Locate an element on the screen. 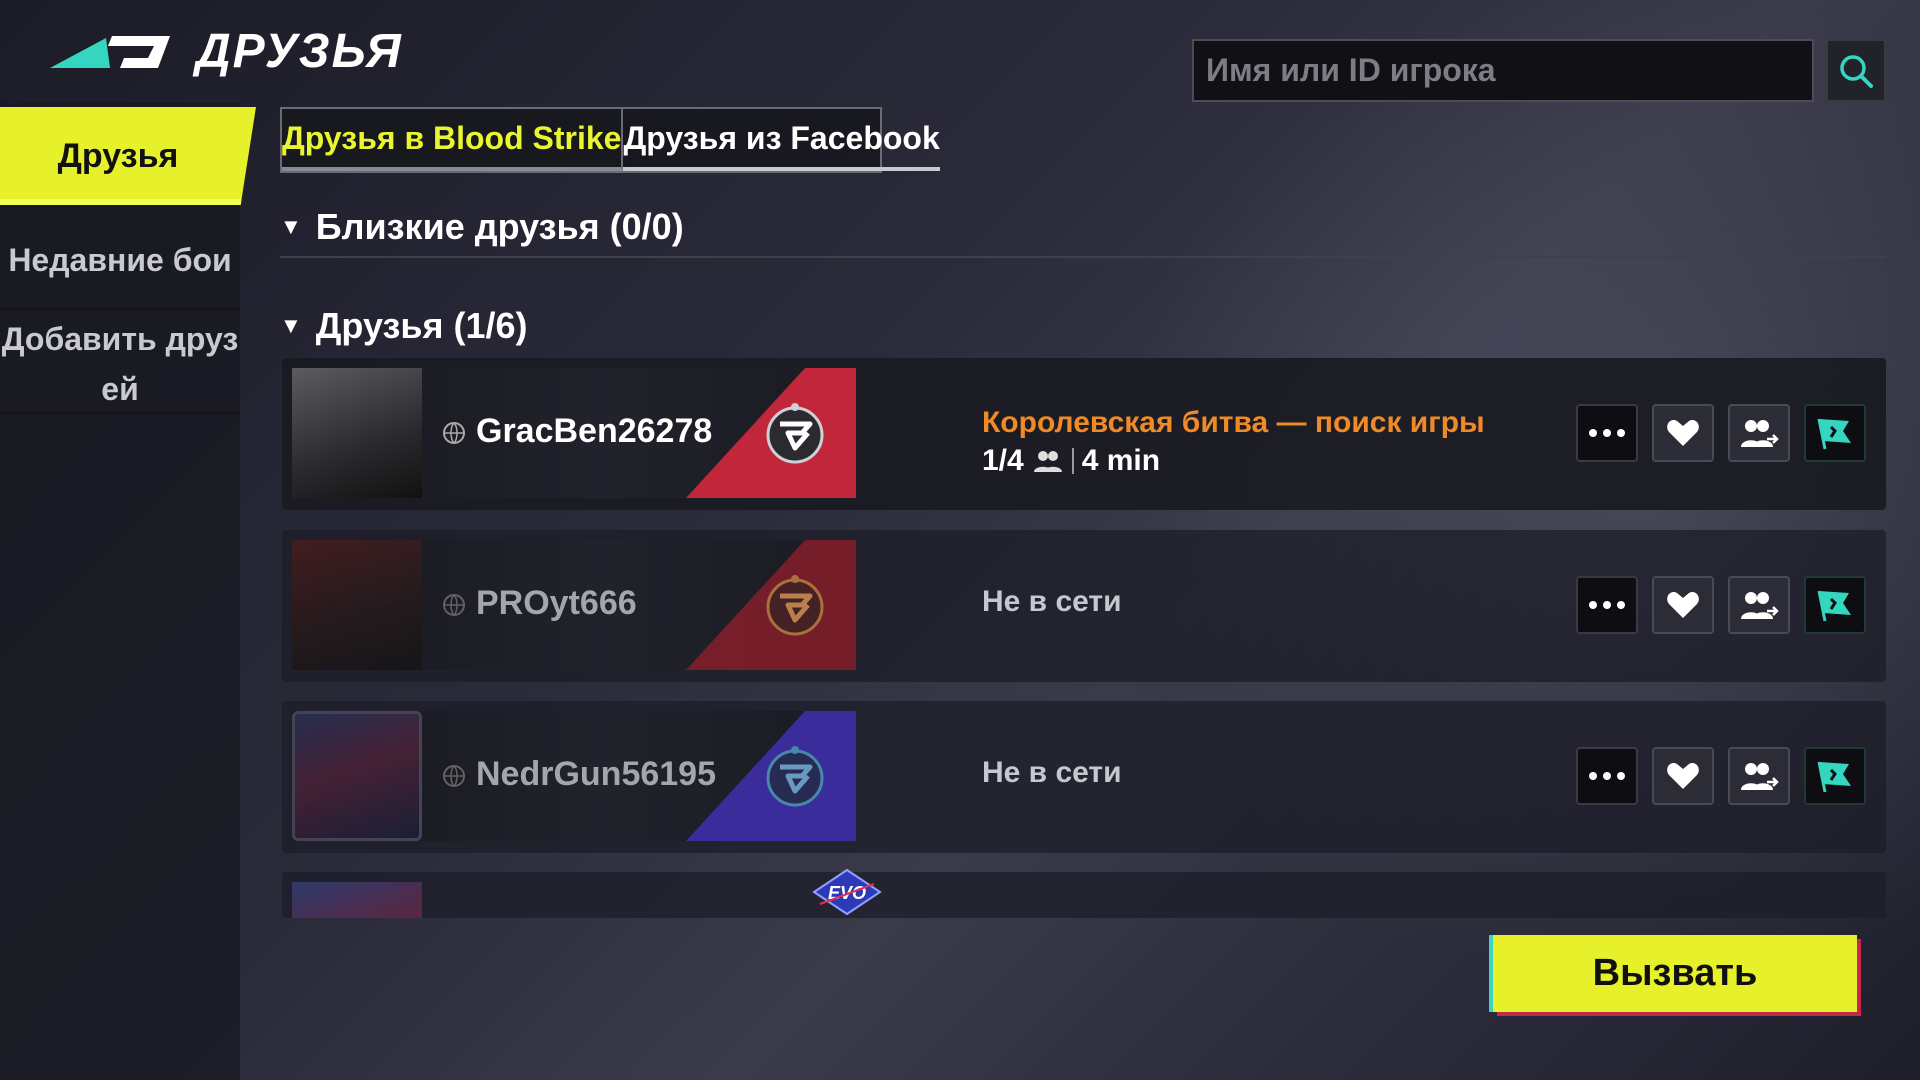 This screenshot has height=1080, width=1920. party-info: 1/4 4 min is located at coordinates (1071, 461).